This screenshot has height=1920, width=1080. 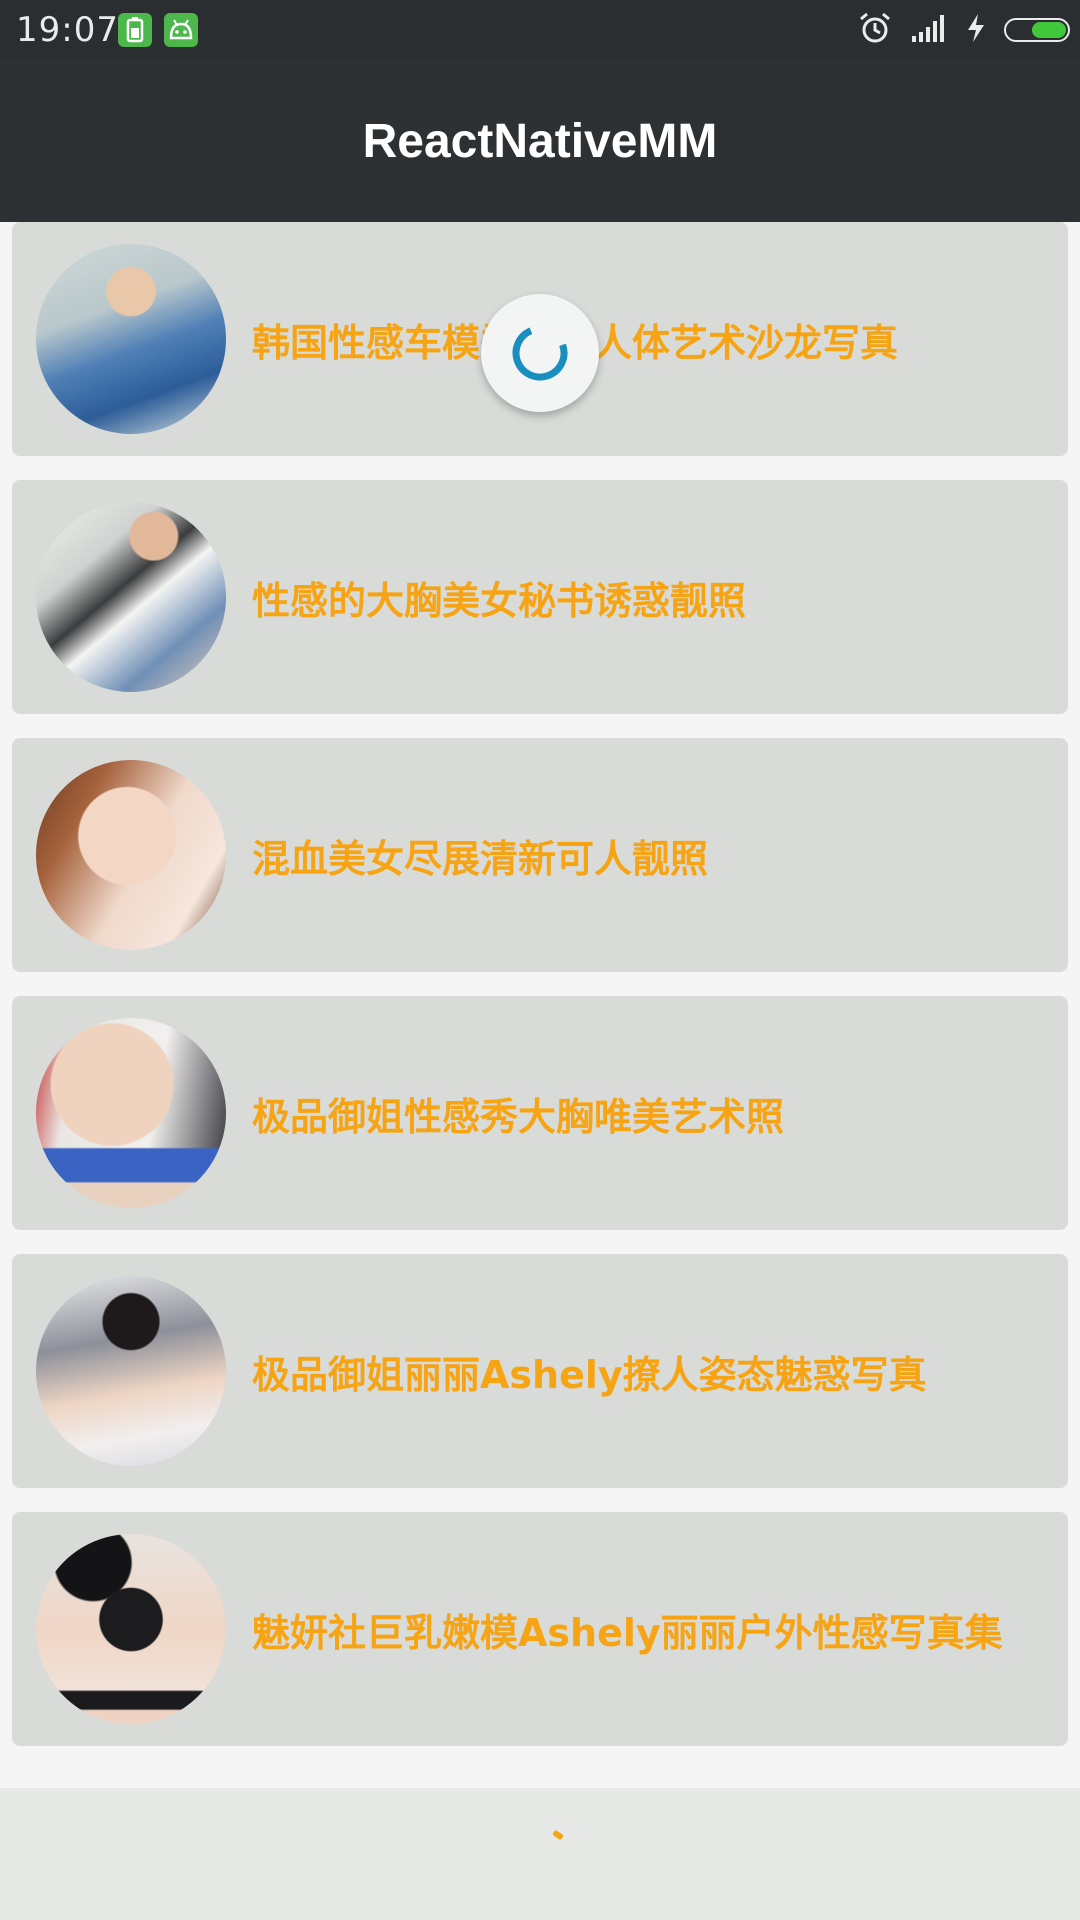 What do you see at coordinates (1049, 30) in the screenshot?
I see `battery-level` at bounding box center [1049, 30].